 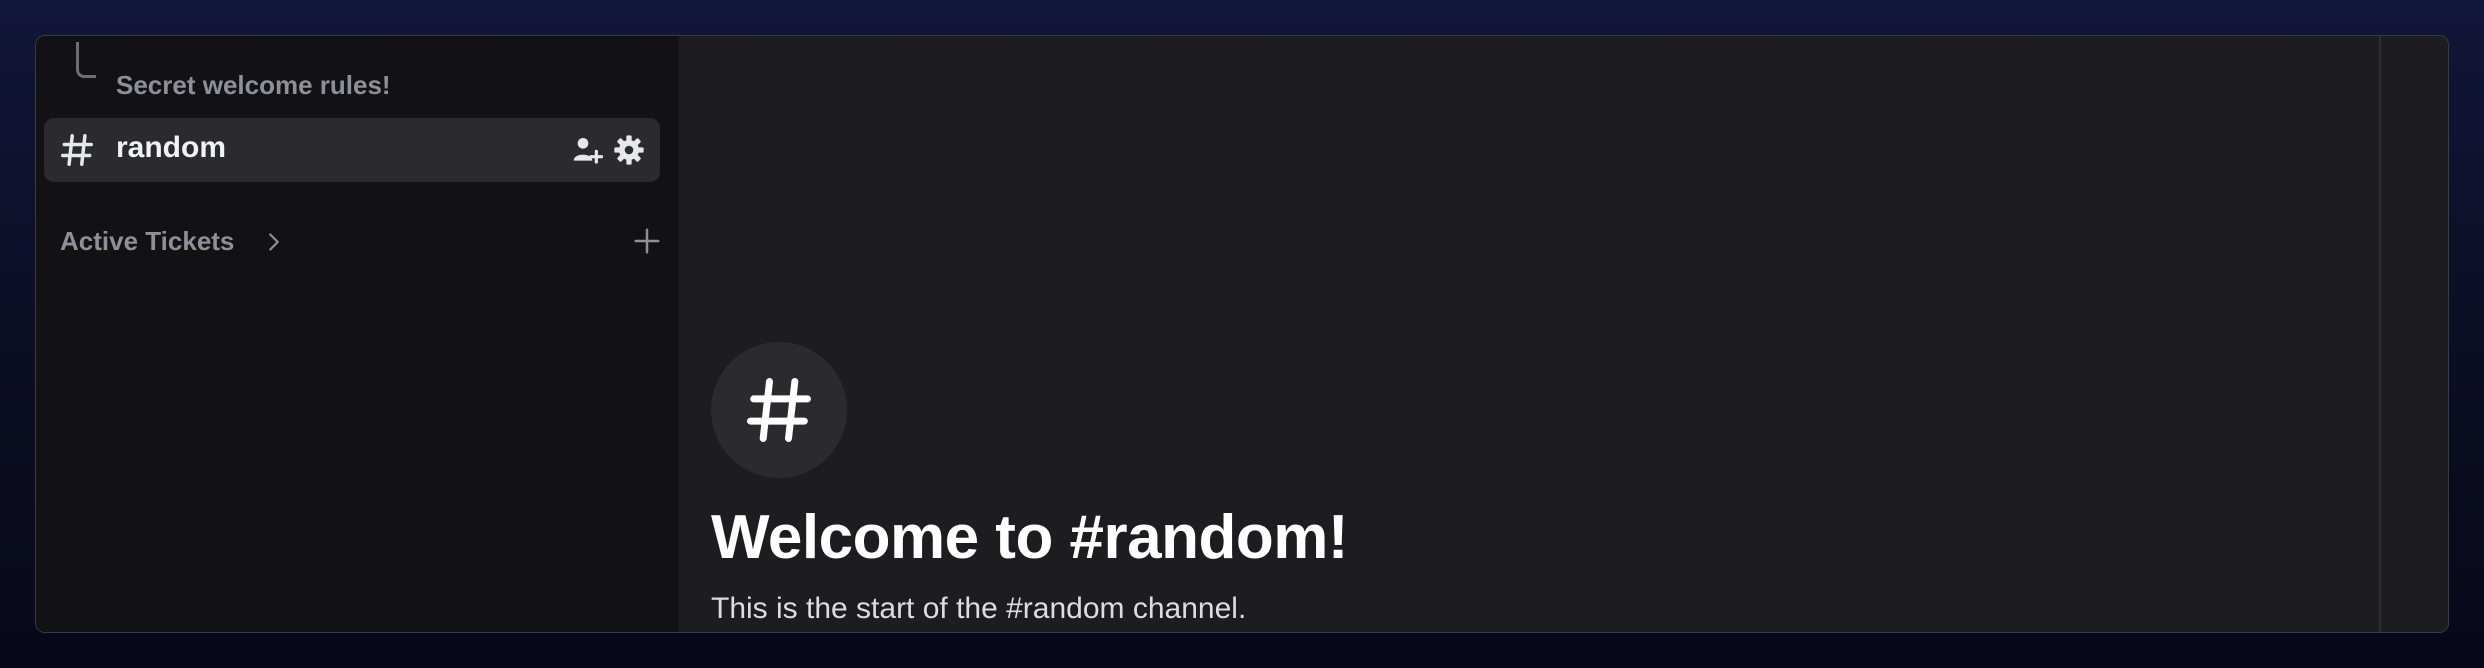 I want to click on chevron-right-icon, so click(x=274, y=242).